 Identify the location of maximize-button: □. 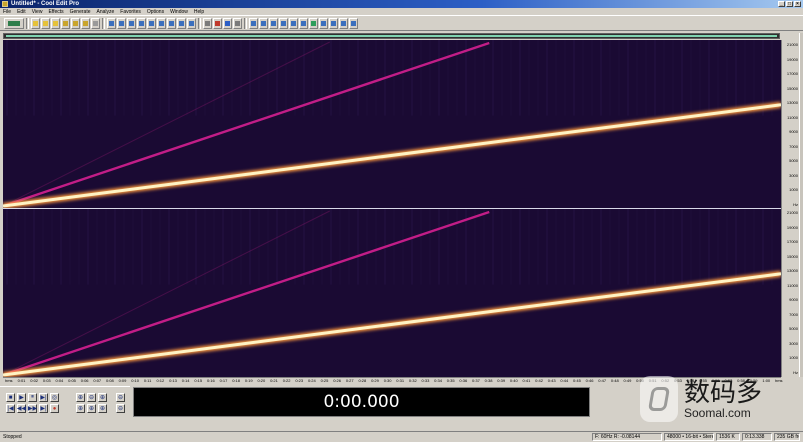
(789, 4).